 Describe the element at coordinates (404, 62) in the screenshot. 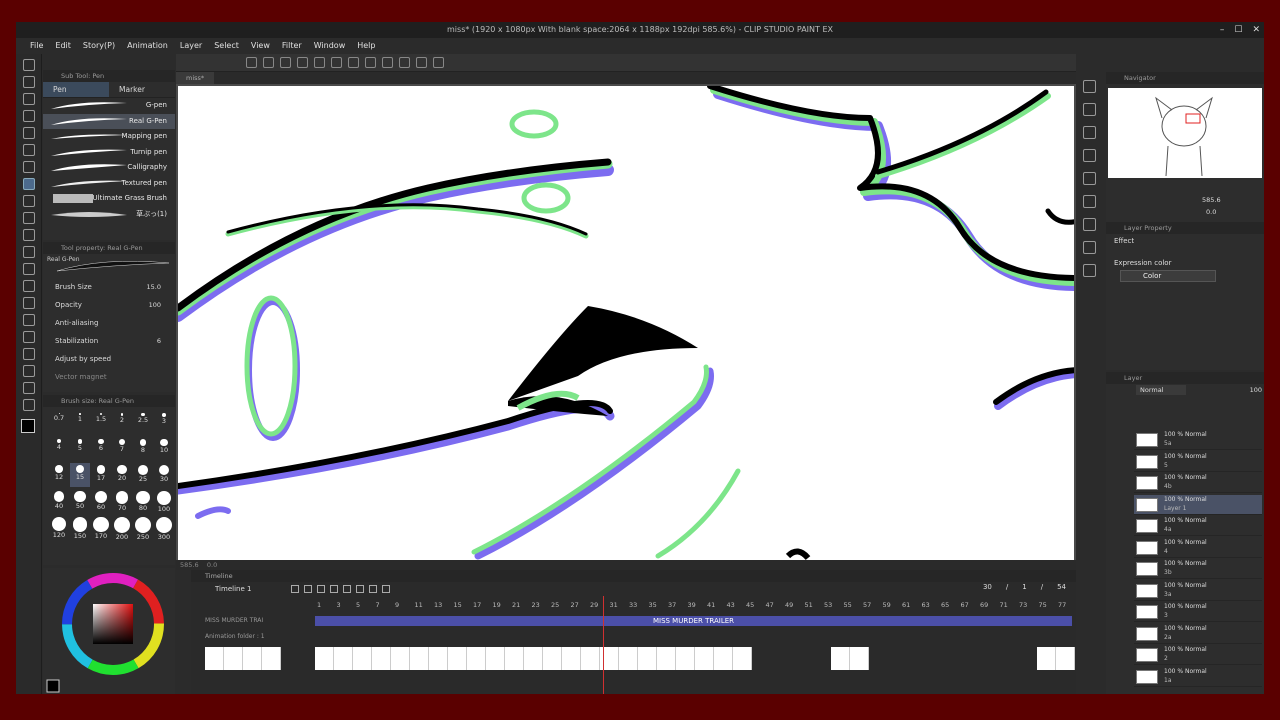

I see `snap-perspective-icon` at that location.